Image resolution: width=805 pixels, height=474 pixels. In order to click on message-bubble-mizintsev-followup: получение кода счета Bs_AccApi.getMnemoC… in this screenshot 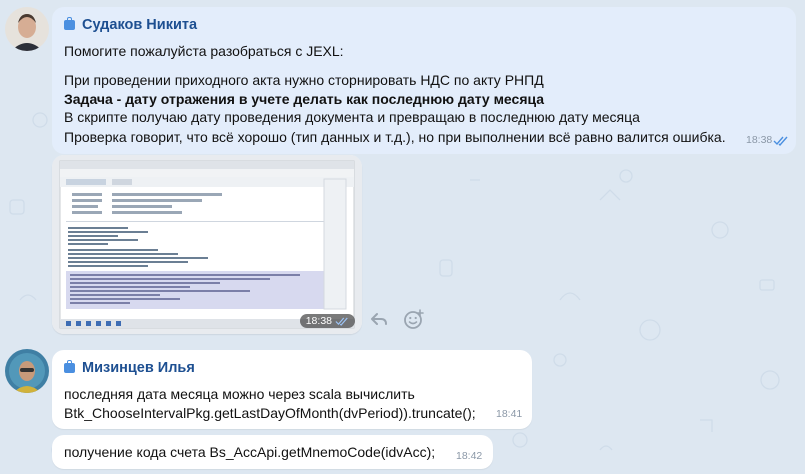, I will do `click(272, 452)`.